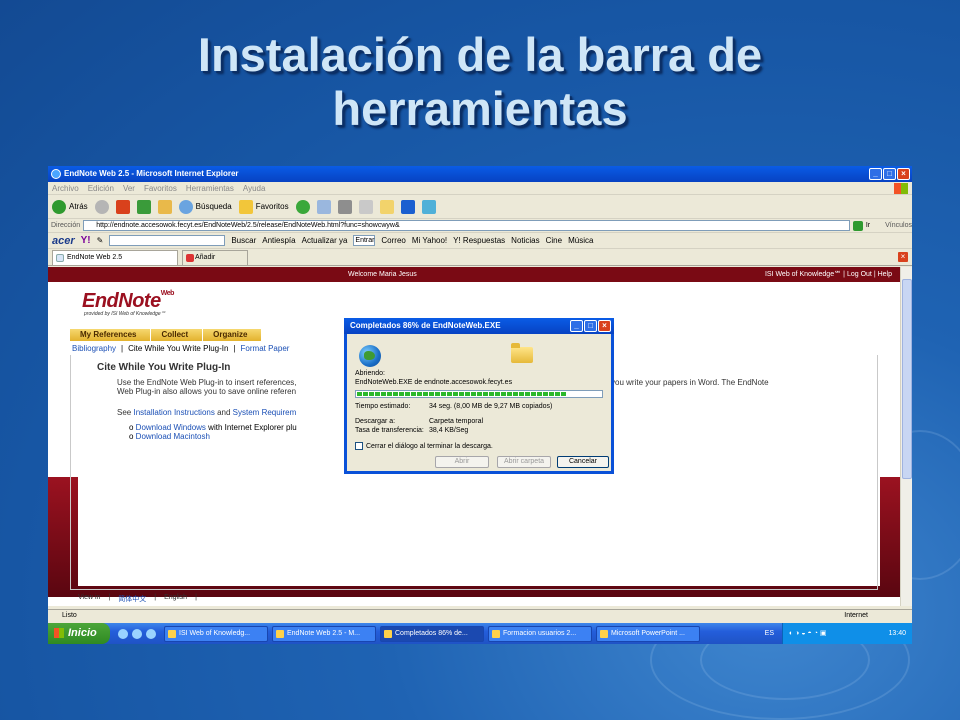 The height and width of the screenshot is (720, 960). I want to click on folder-icon, so click(386, 206).